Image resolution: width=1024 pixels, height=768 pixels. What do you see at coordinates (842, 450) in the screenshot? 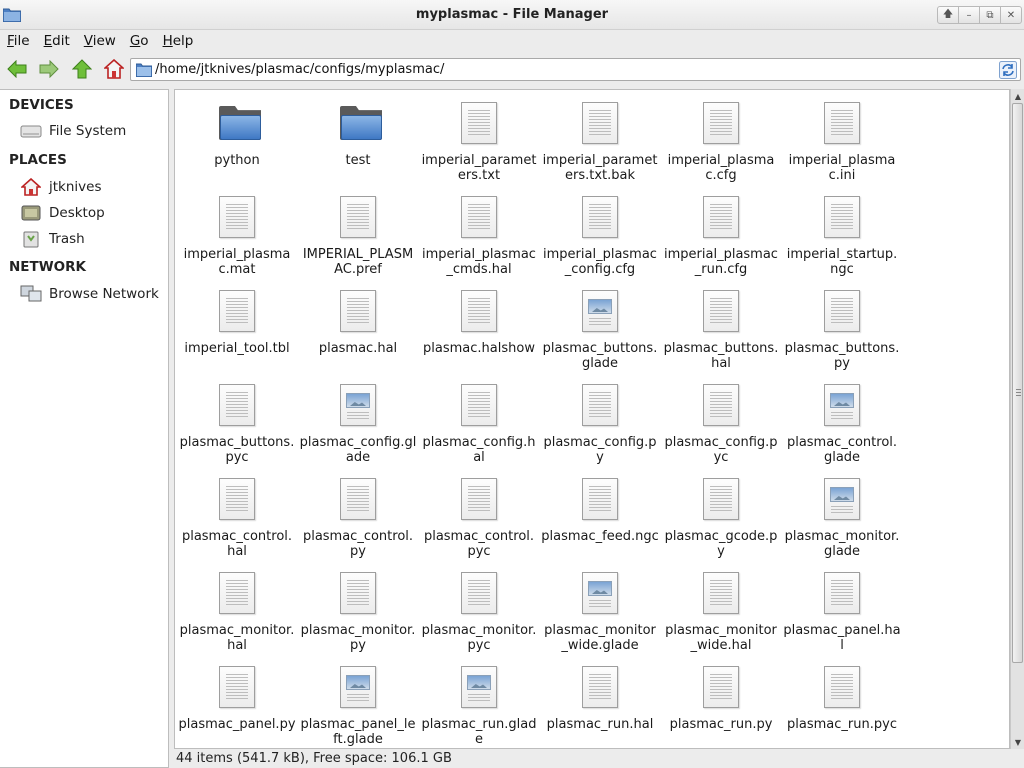
I see `file-name: plasmac_control.glade` at bounding box center [842, 450].